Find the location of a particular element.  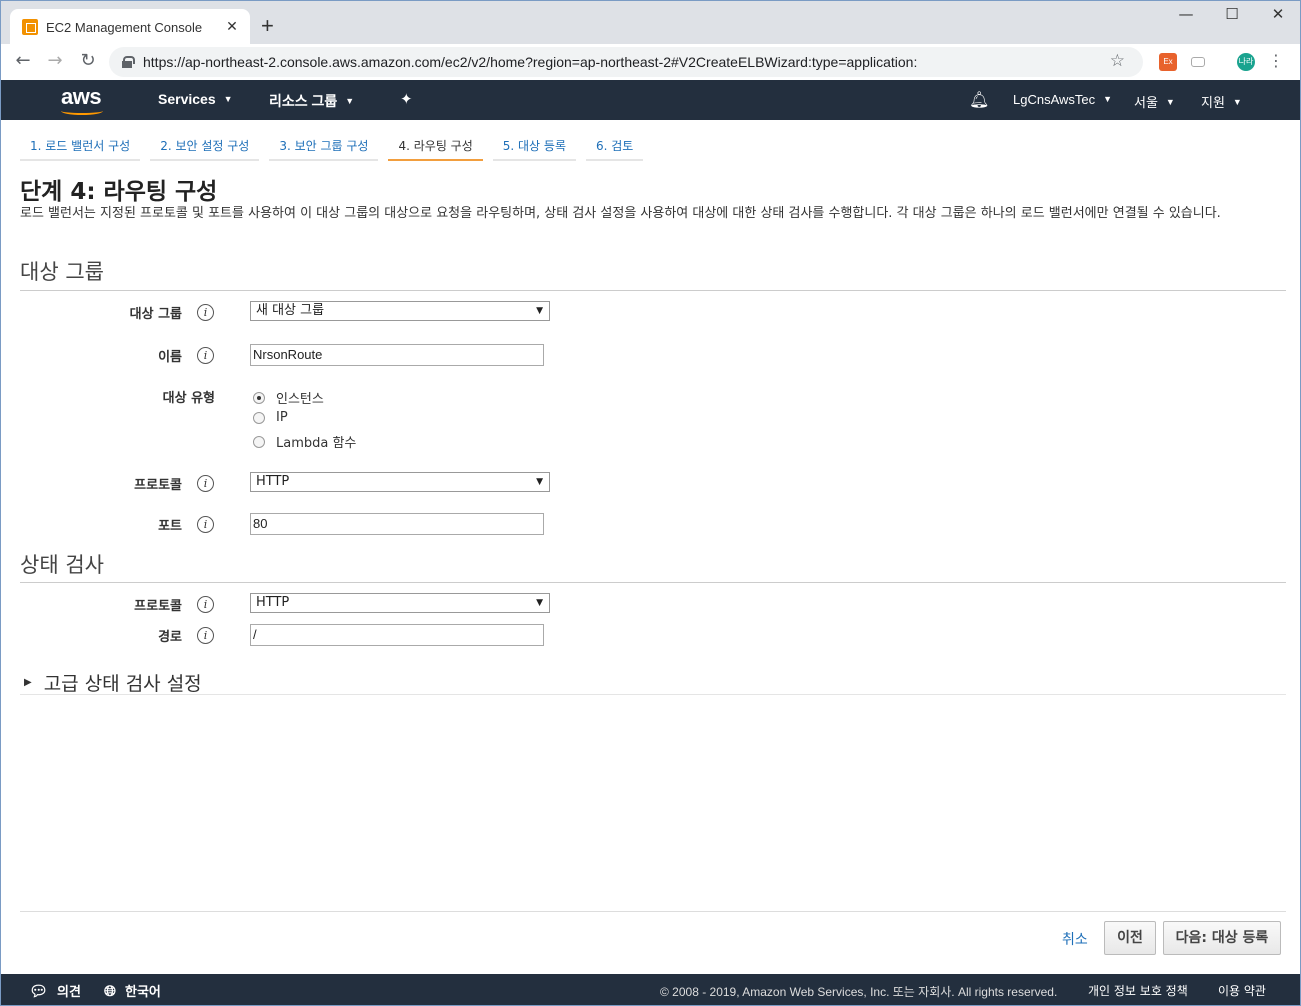

language-selector: 🌐︎ 한국어 is located at coordinates (132, 991).